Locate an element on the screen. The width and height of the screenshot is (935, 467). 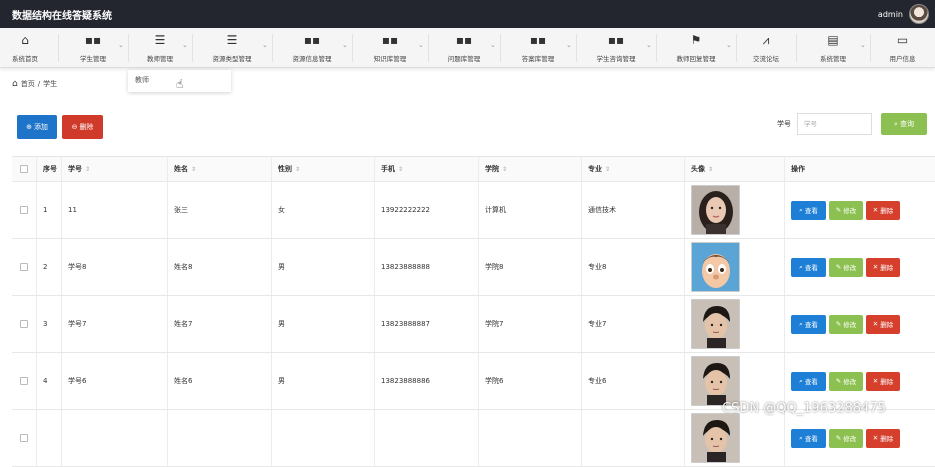
delete-button-label: 删除 is located at coordinates (86, 127).